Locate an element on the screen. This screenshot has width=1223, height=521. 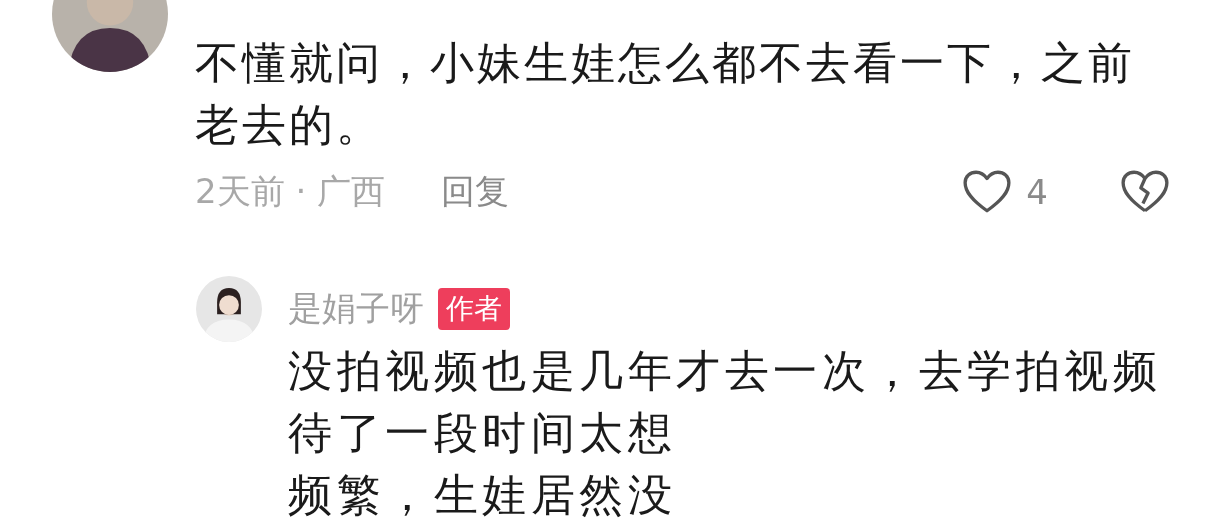
reply-link: 回复 is located at coordinates (475, 192).